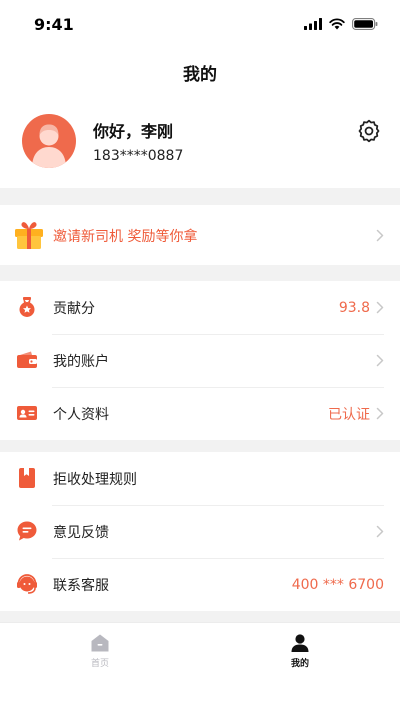 This screenshot has height=713, width=400. I want to click on profile-card: 你好，李刚 183****0887, so click(200, 142).